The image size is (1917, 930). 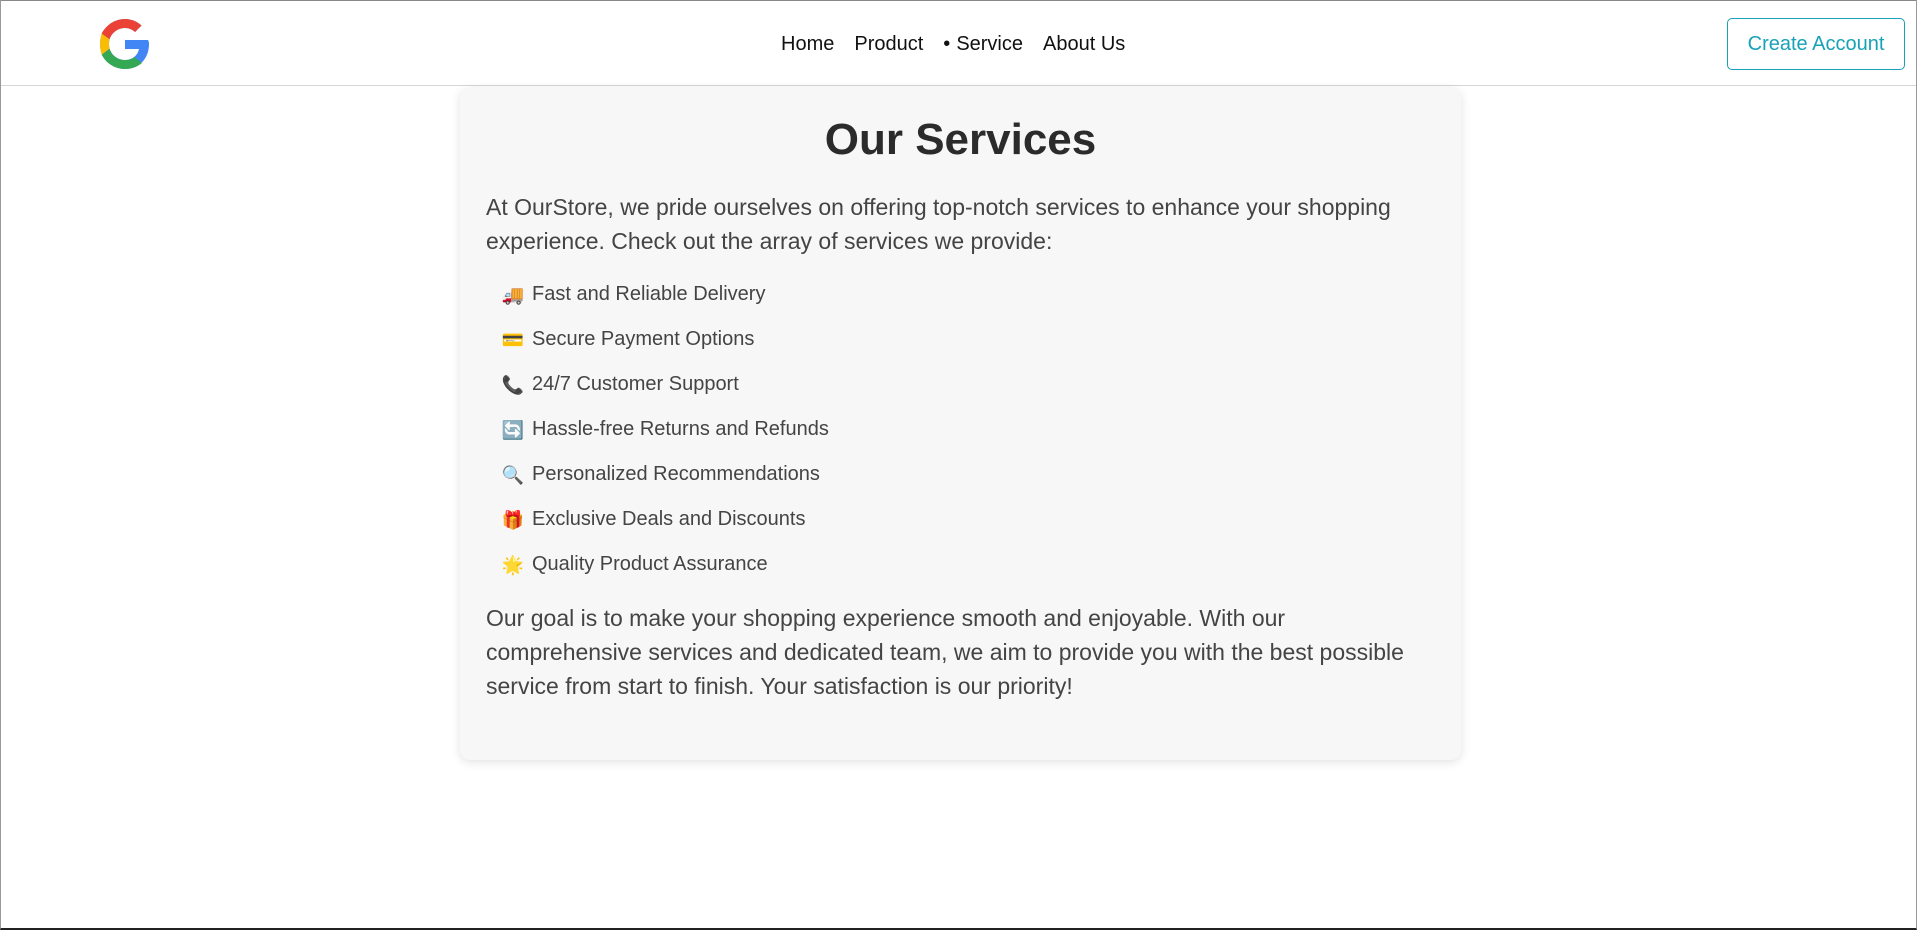 What do you see at coordinates (947, 43) in the screenshot?
I see `active-nav-marker: •` at bounding box center [947, 43].